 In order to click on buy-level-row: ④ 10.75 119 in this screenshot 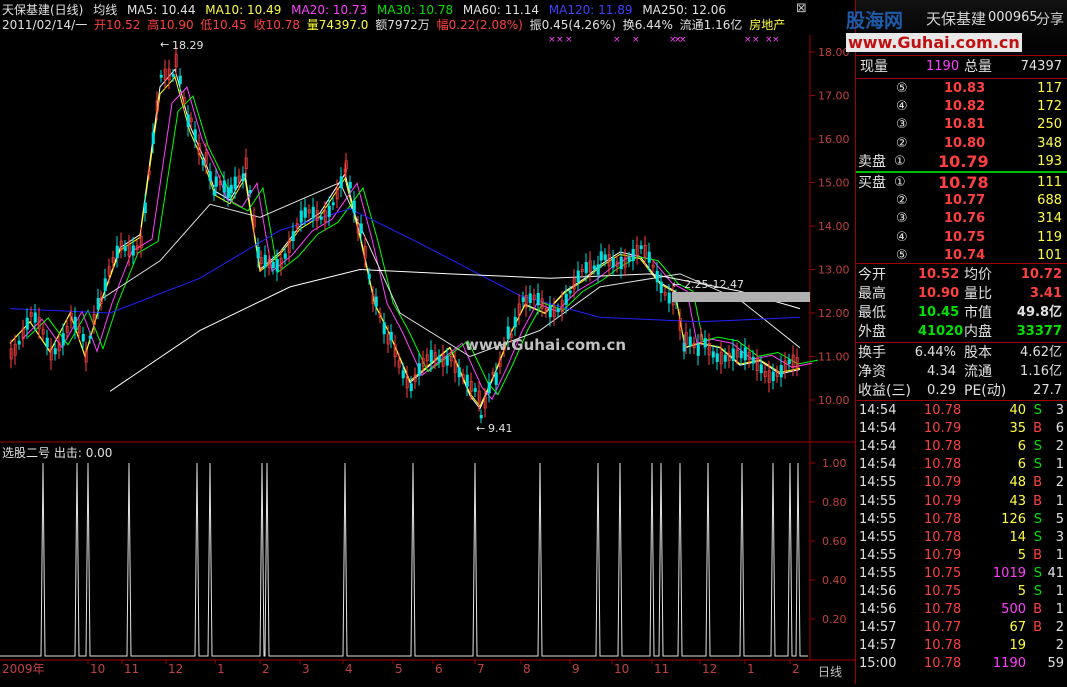, I will do `click(961, 238)`.